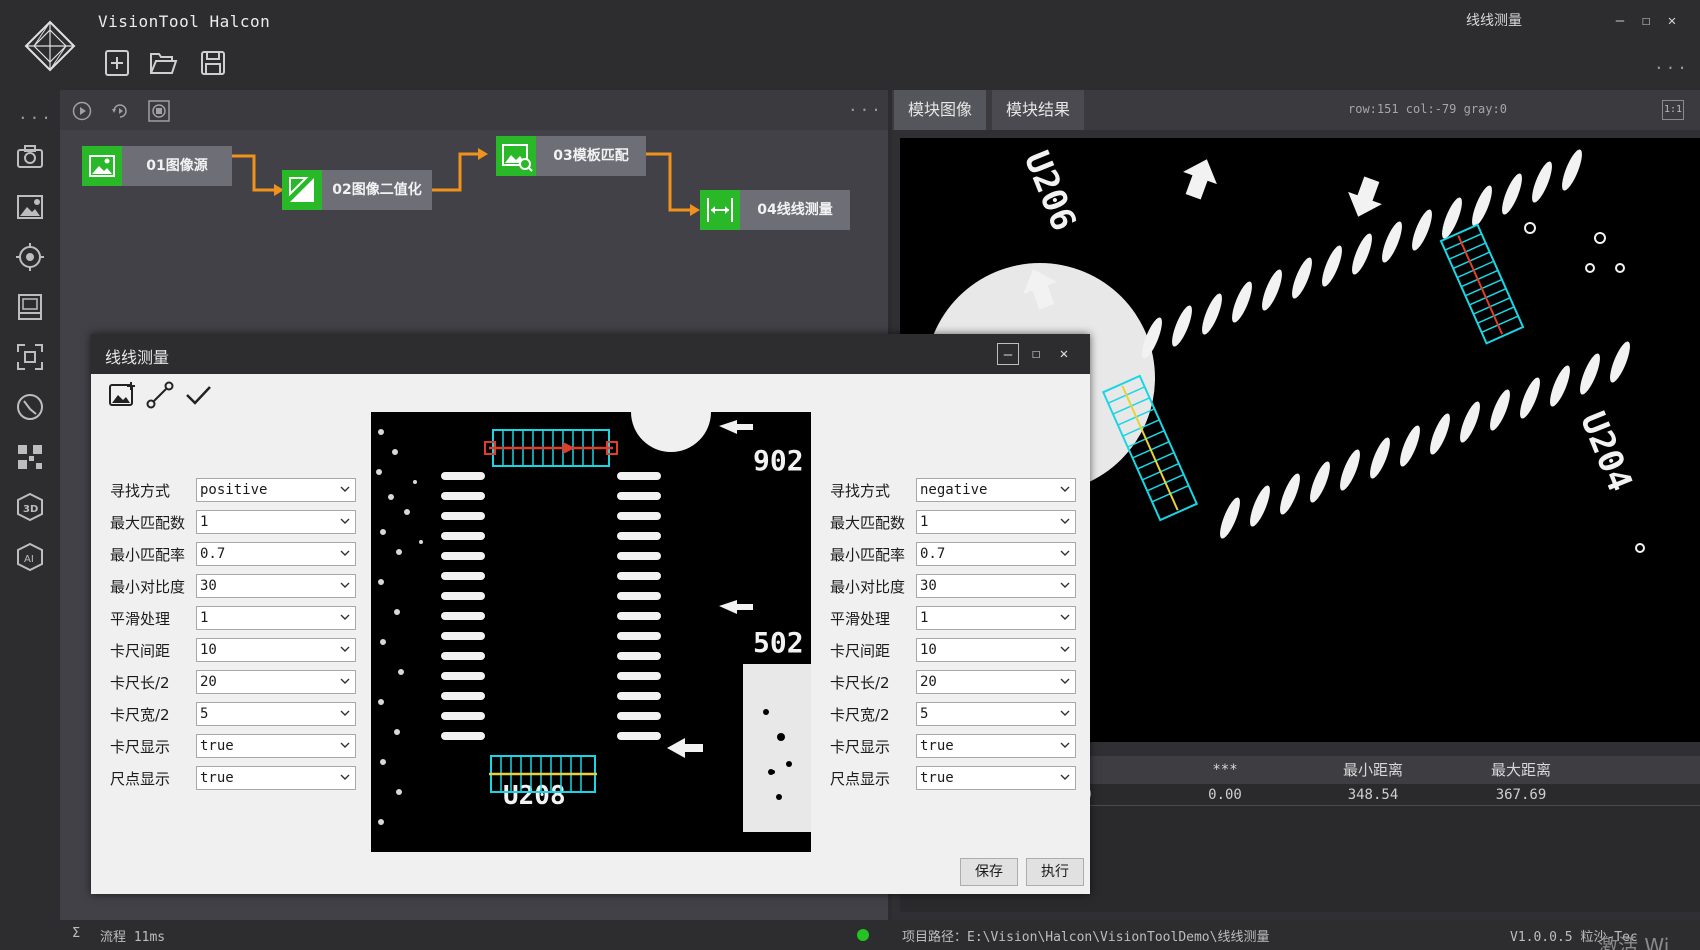  I want to click on node-label: 02图像二值化, so click(377, 190).